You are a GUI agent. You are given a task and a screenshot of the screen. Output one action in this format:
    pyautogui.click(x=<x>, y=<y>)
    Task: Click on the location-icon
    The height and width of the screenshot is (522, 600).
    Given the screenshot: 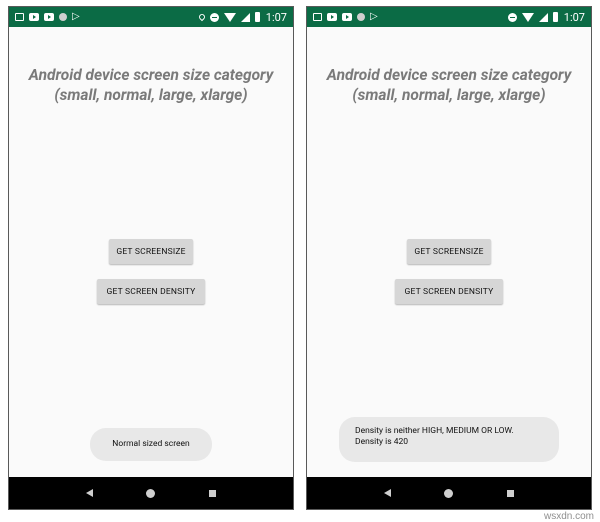 What is the action you would take?
    pyautogui.click(x=202, y=17)
    